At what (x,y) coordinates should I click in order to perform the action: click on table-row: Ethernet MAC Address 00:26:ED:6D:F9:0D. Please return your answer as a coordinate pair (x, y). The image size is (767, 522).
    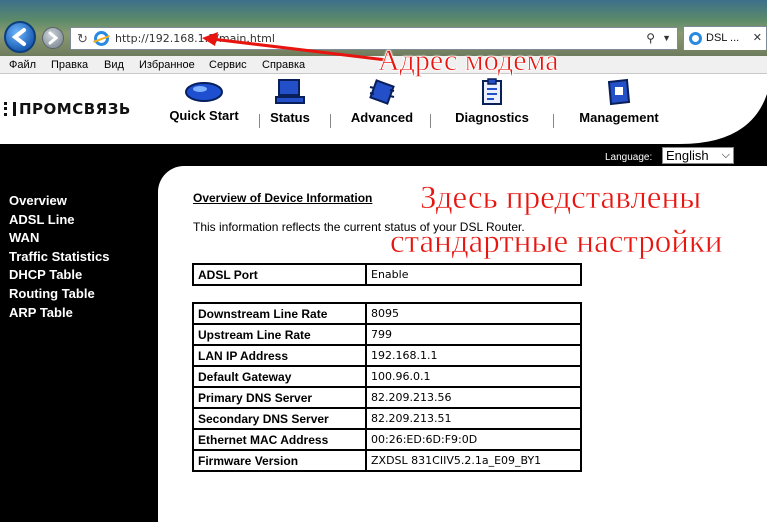
    Looking at the image, I should click on (387, 439).